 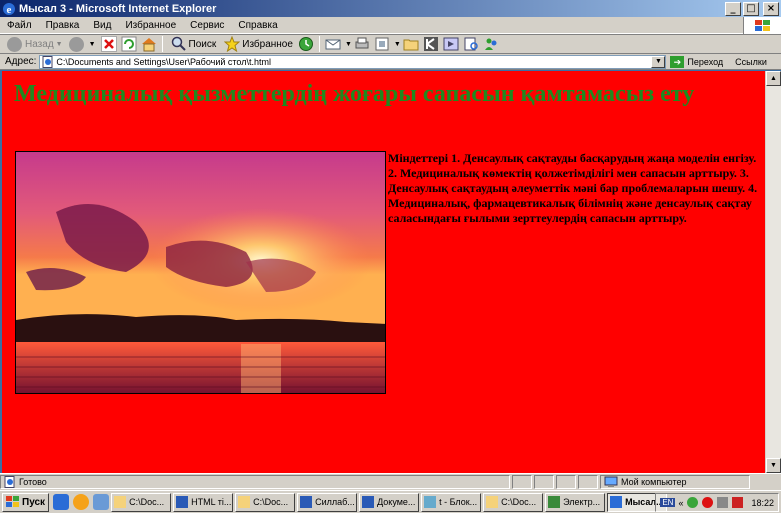 I want to click on start-button: Пуск, so click(x=26, y=502).